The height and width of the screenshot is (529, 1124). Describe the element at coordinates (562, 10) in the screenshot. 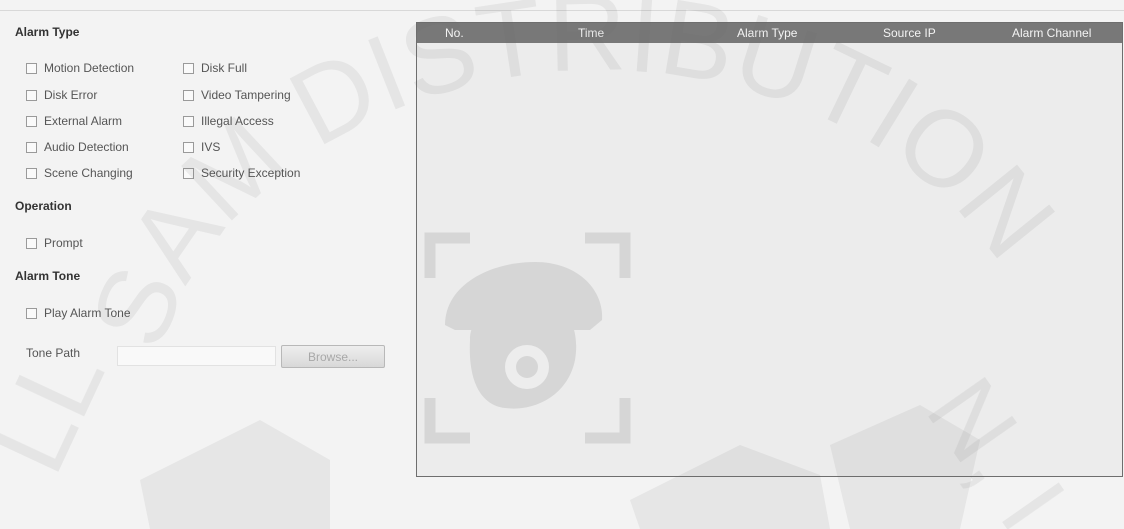

I see `top-divider` at that location.